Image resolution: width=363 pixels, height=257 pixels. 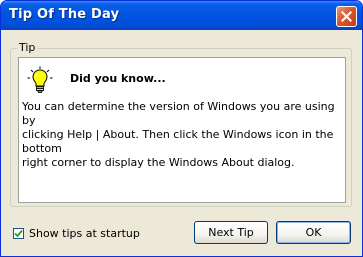 I want to click on close-icon, so click(x=346, y=16).